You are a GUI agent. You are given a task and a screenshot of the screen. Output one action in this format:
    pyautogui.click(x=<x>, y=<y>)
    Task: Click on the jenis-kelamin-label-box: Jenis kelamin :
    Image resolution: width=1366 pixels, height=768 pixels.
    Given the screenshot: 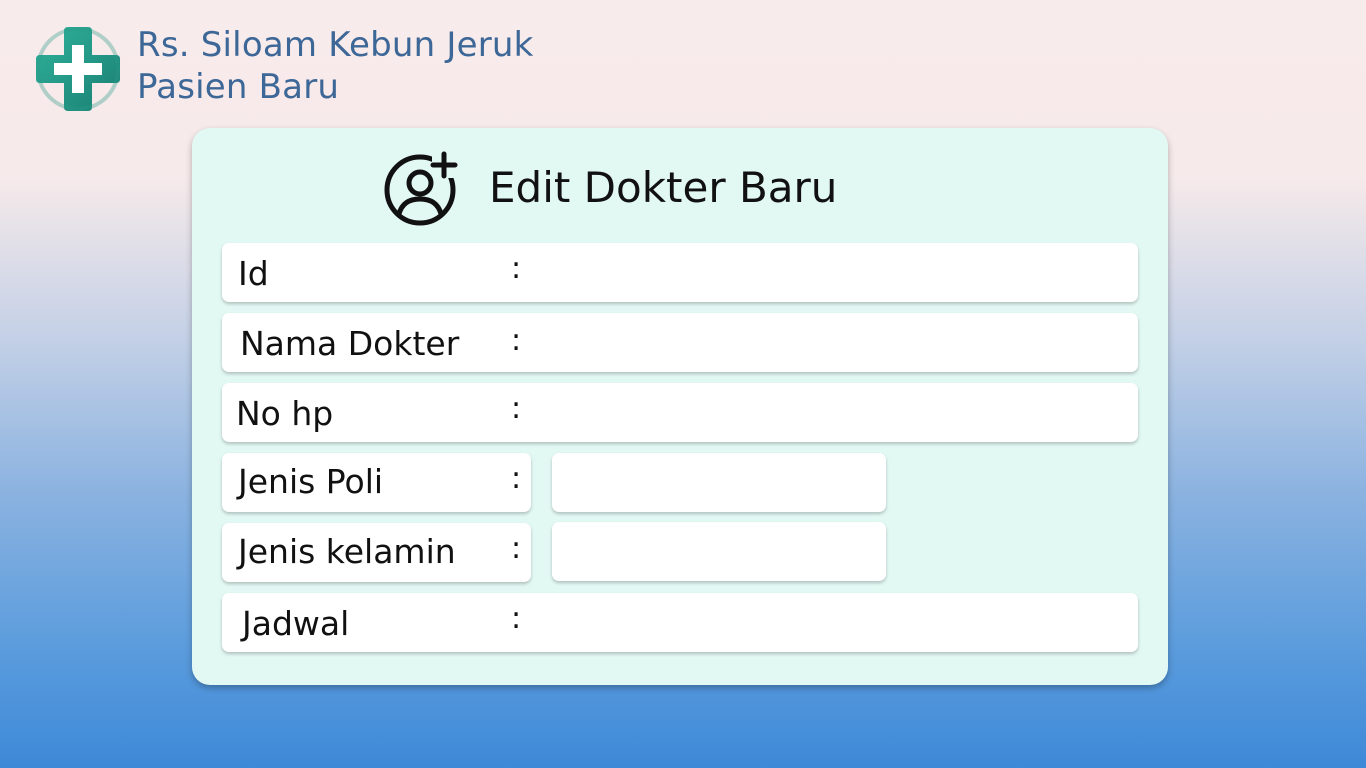 What is the action you would take?
    pyautogui.click(x=376, y=552)
    